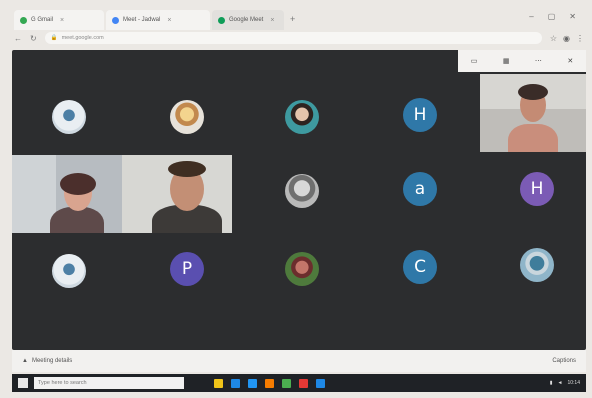  What do you see at coordinates (252, 383) in the screenshot?
I see `store-icon` at bounding box center [252, 383].